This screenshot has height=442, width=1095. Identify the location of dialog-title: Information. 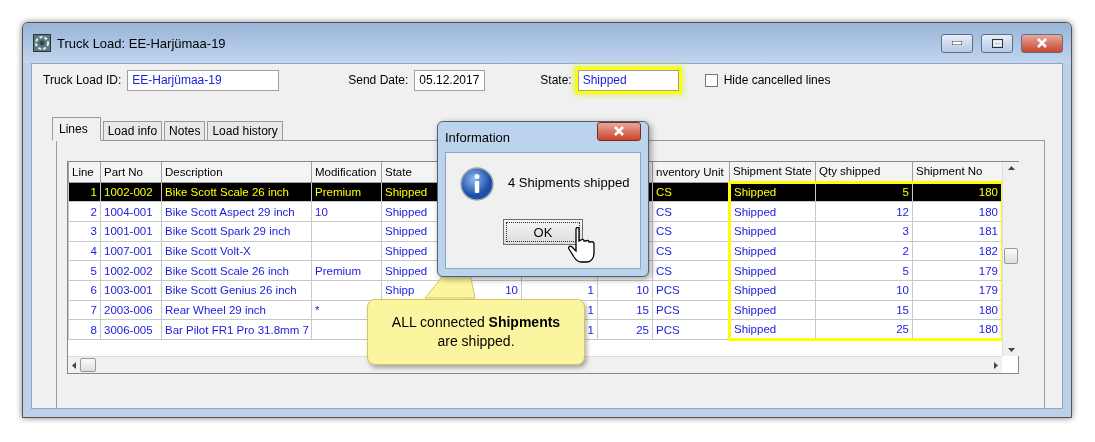
(478, 137).